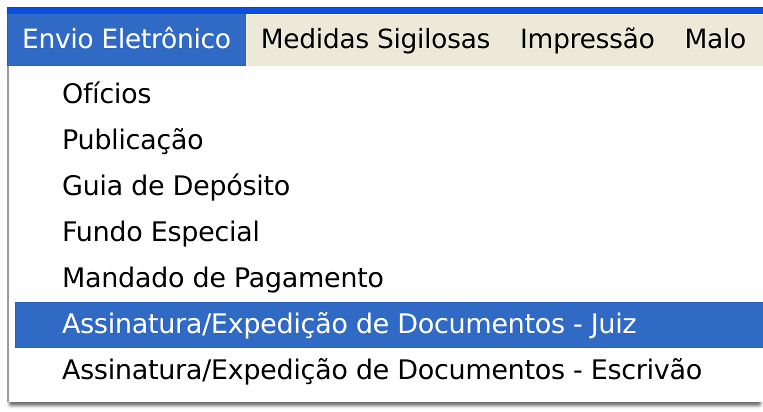  I want to click on menu-item: Impressão, so click(587, 40).